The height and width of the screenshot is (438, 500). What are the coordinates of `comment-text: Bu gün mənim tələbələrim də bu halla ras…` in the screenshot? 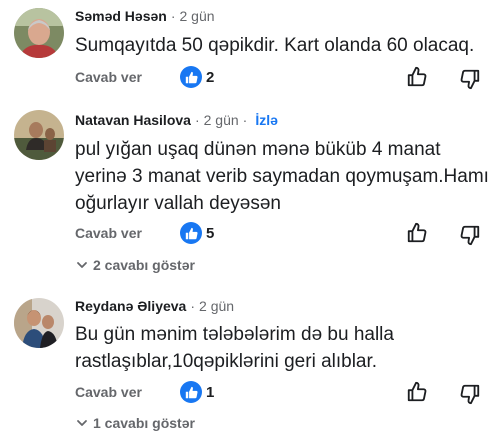 It's located at (234, 348).